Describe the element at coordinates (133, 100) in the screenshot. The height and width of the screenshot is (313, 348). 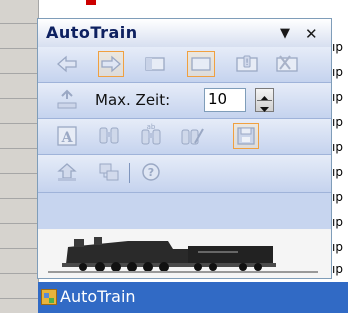
I see `max-zeit-label: Max. Zeit:` at that location.